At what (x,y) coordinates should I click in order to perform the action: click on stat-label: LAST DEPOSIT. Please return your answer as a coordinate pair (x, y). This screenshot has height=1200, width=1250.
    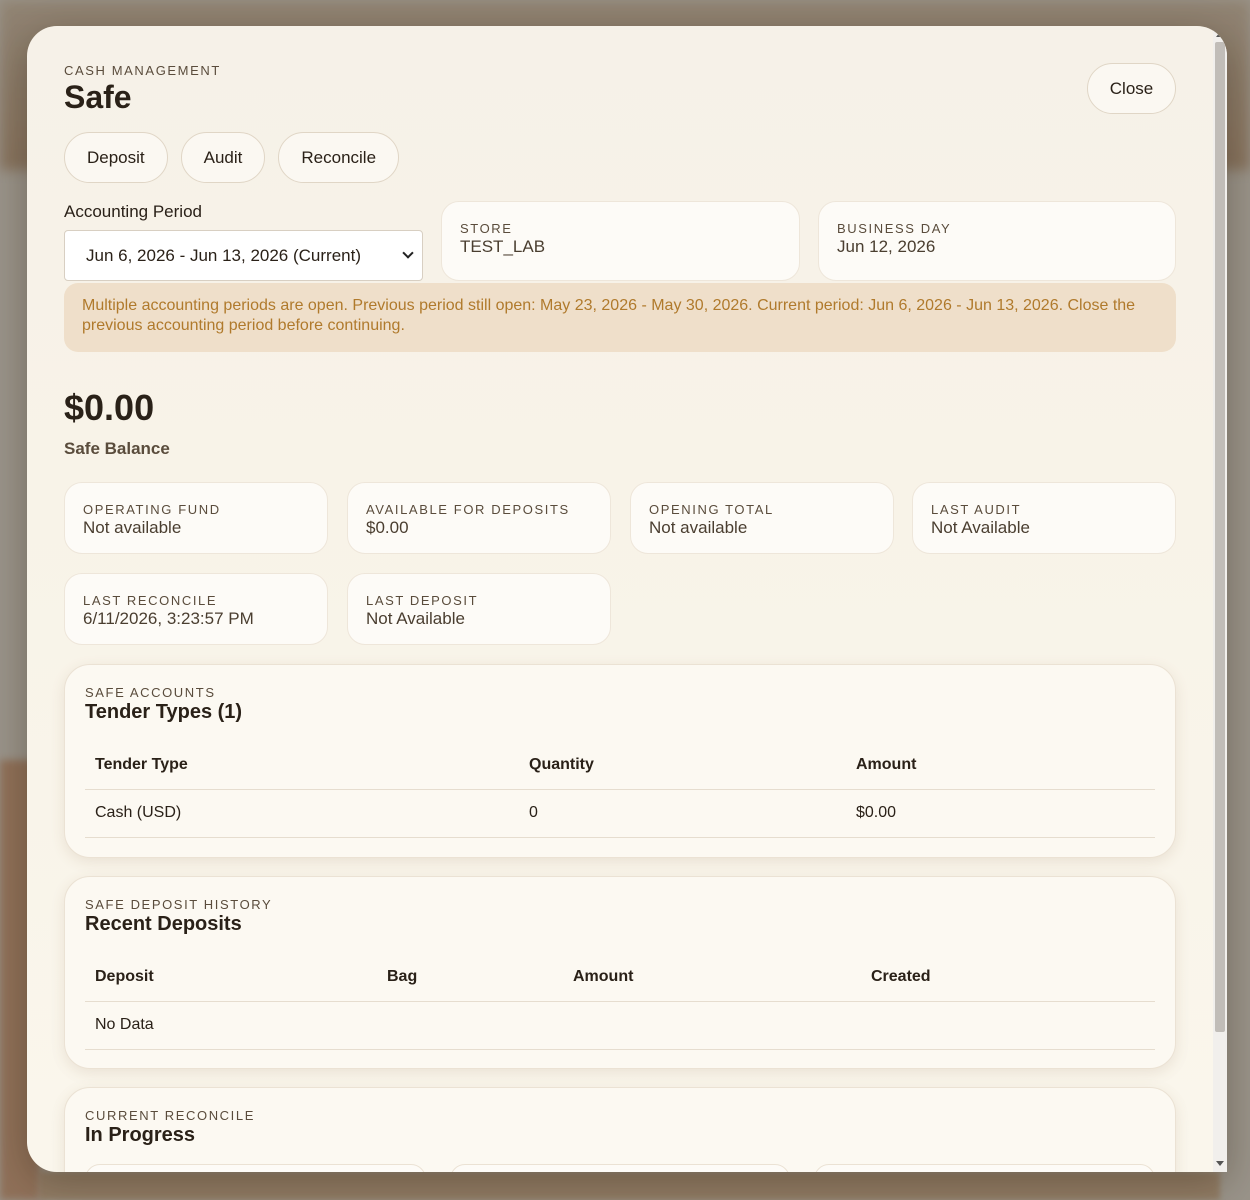
    Looking at the image, I should click on (422, 600).